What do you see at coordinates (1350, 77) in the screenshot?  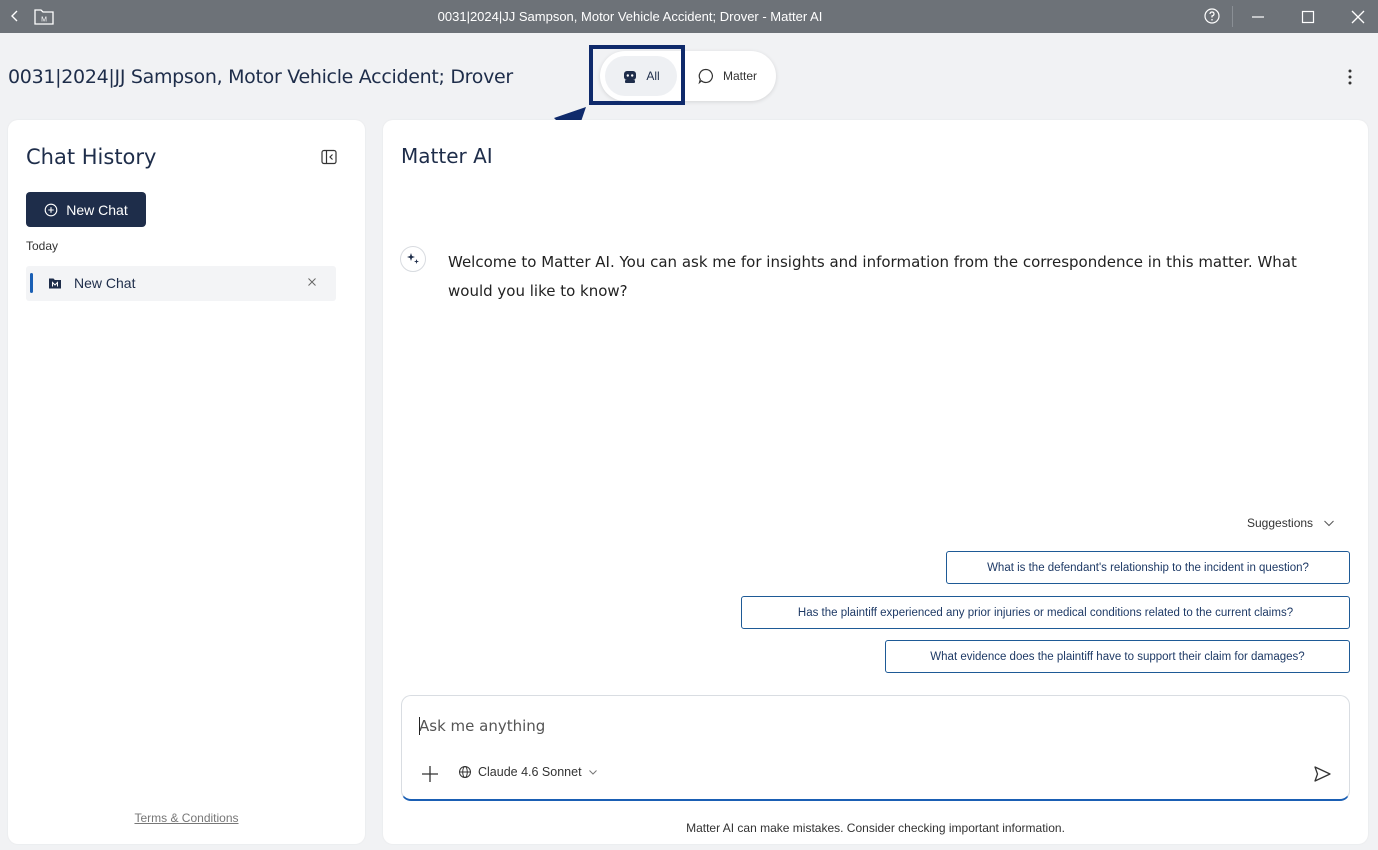 I see `more-options-icon` at bounding box center [1350, 77].